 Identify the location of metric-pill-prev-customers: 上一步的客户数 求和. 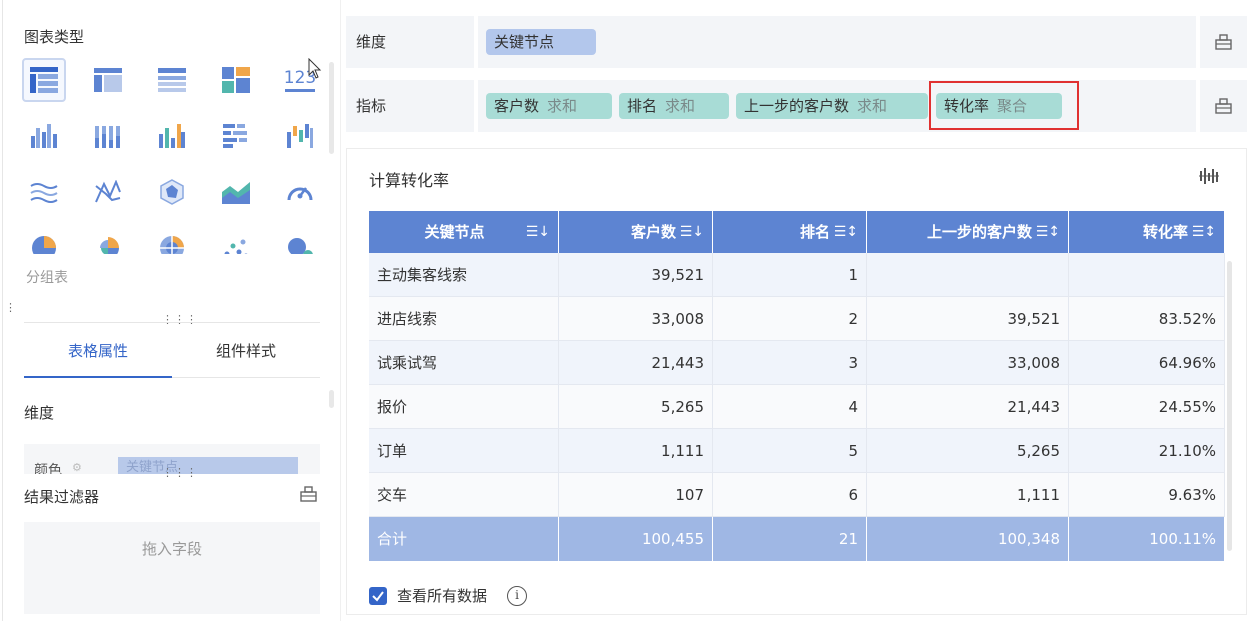
(832, 106).